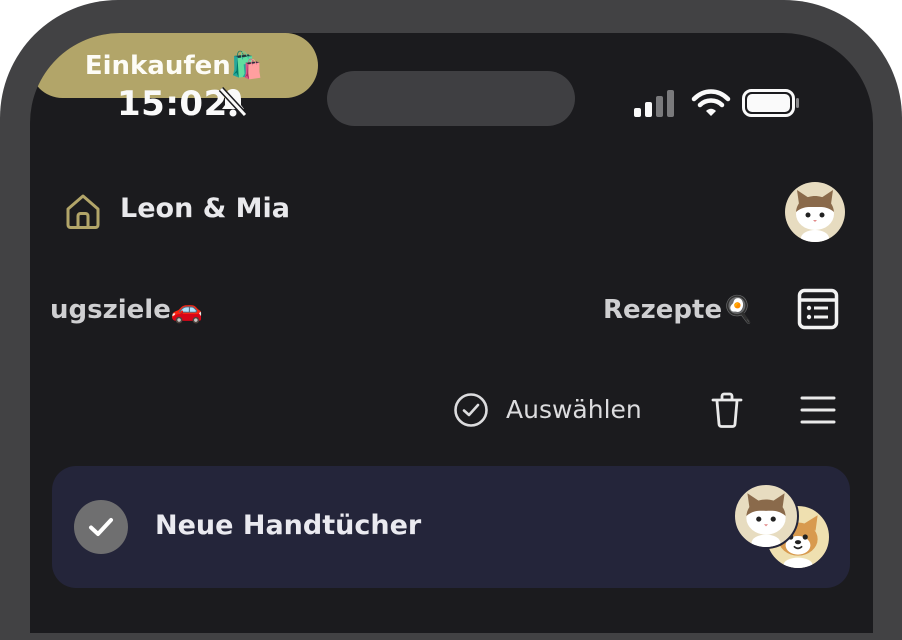 Image resolution: width=902 pixels, height=640 pixels. Describe the element at coordinates (233, 102) in the screenshot. I see `bell-muted-icon` at that location.